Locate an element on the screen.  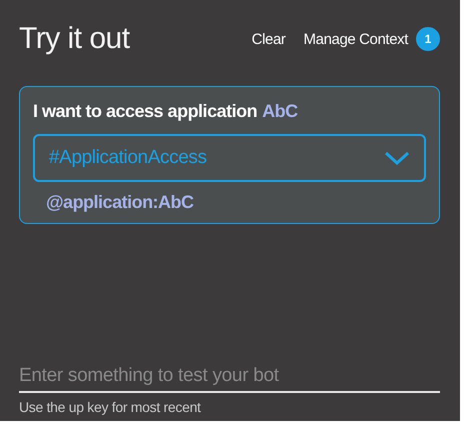
entity-label: @application:AbC is located at coordinates (120, 202).